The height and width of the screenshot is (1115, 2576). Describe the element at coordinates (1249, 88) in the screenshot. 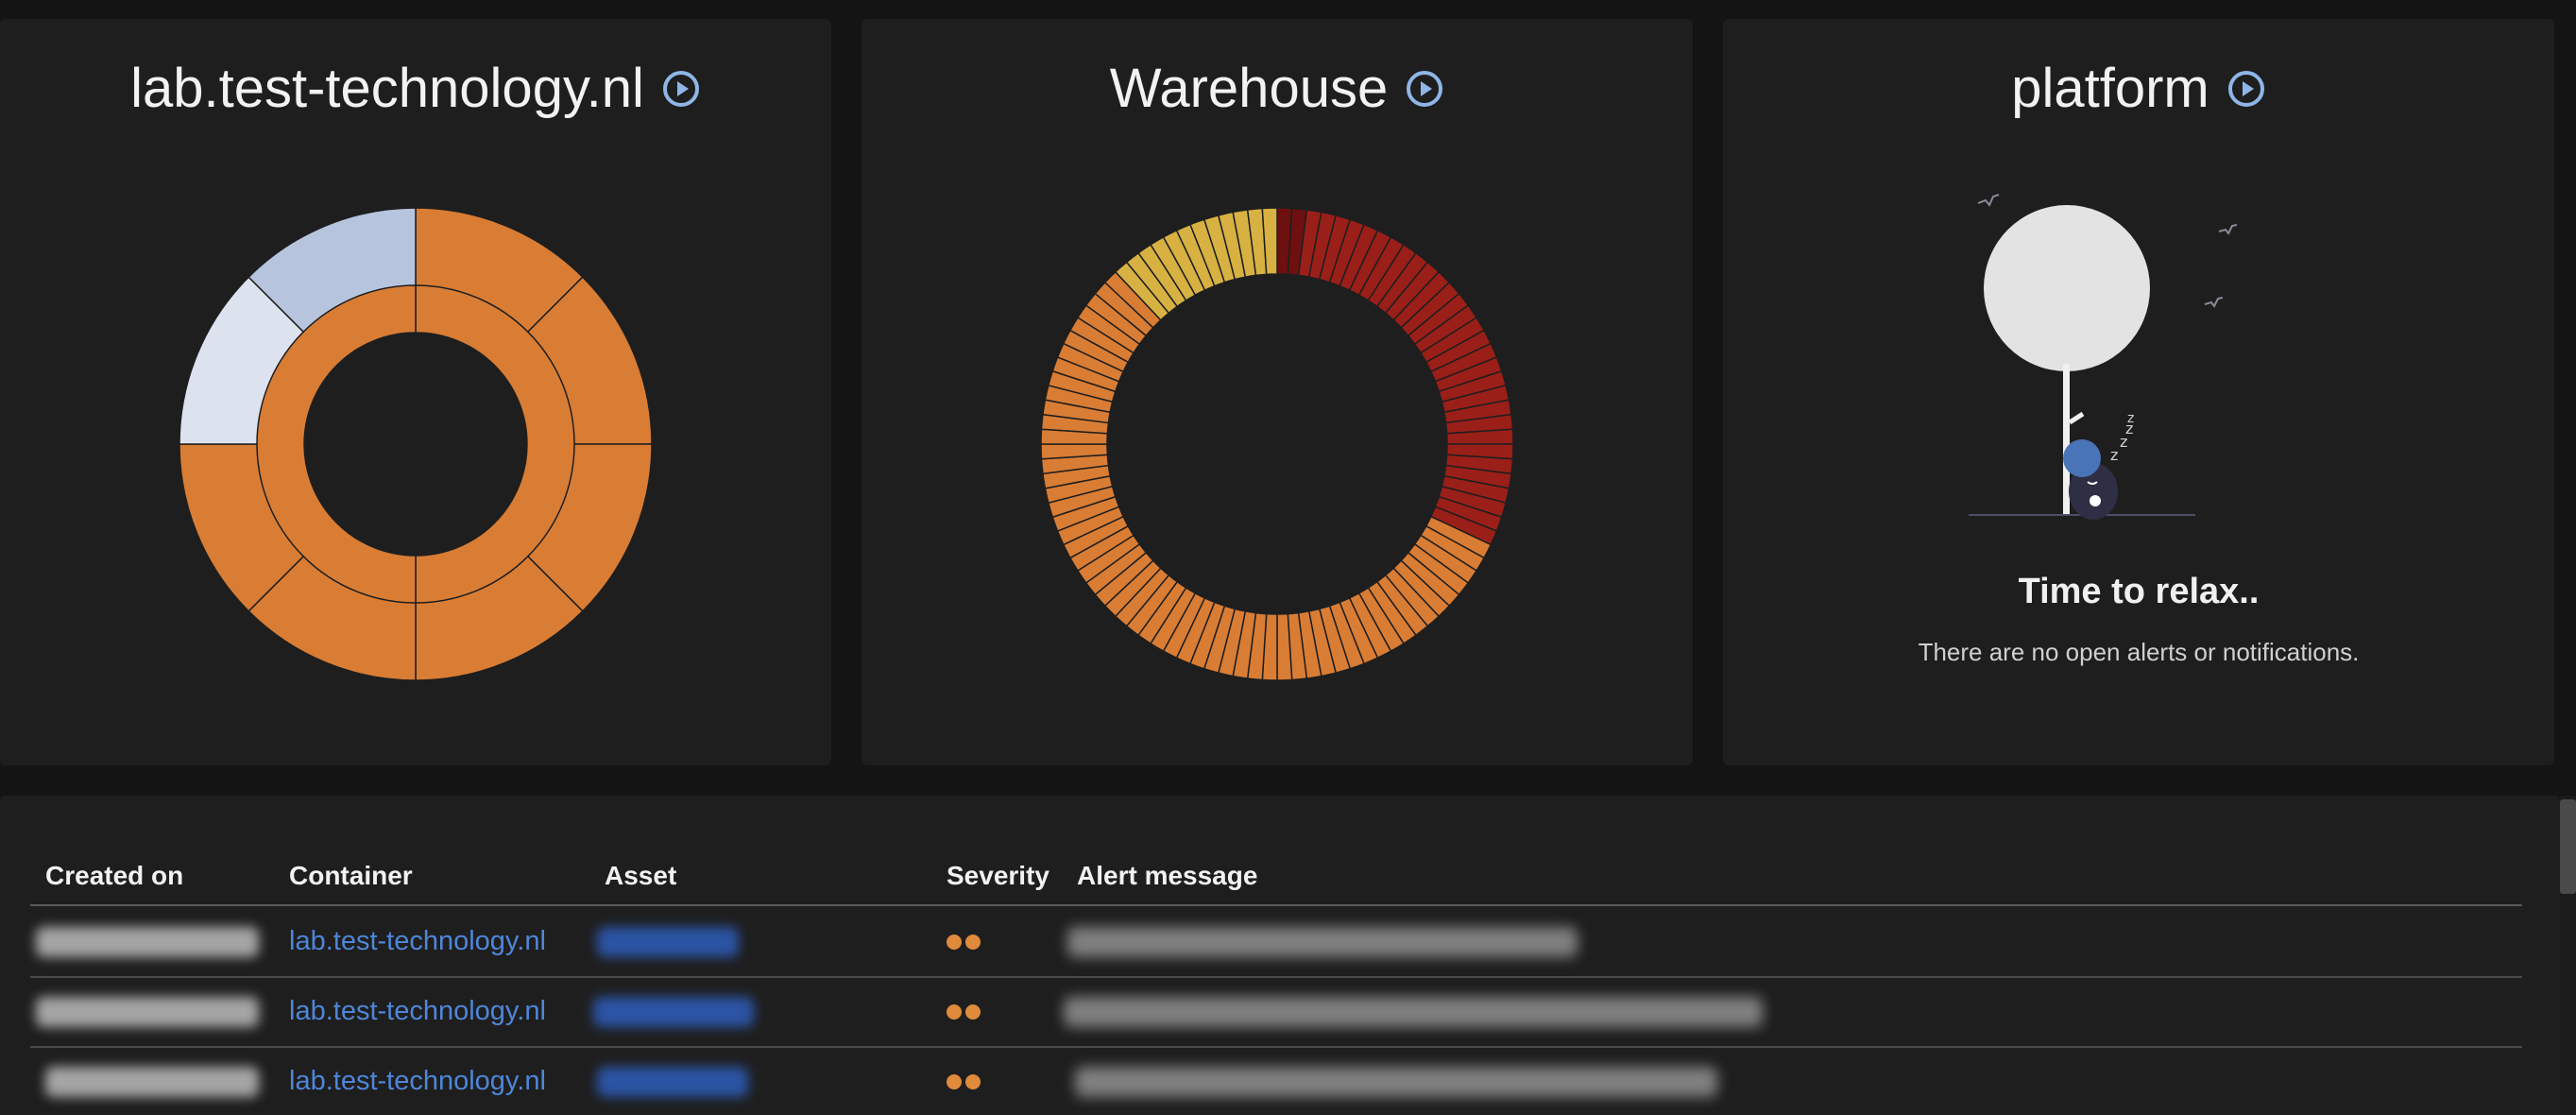

I see `panel-title: Warehouse` at that location.